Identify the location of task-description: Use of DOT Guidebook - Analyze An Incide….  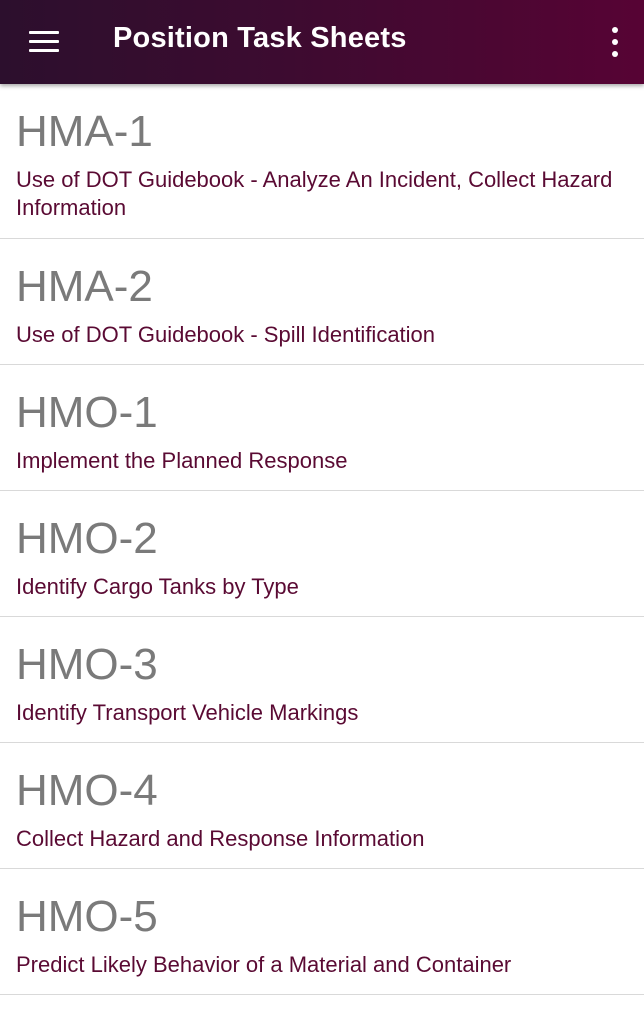
(314, 193).